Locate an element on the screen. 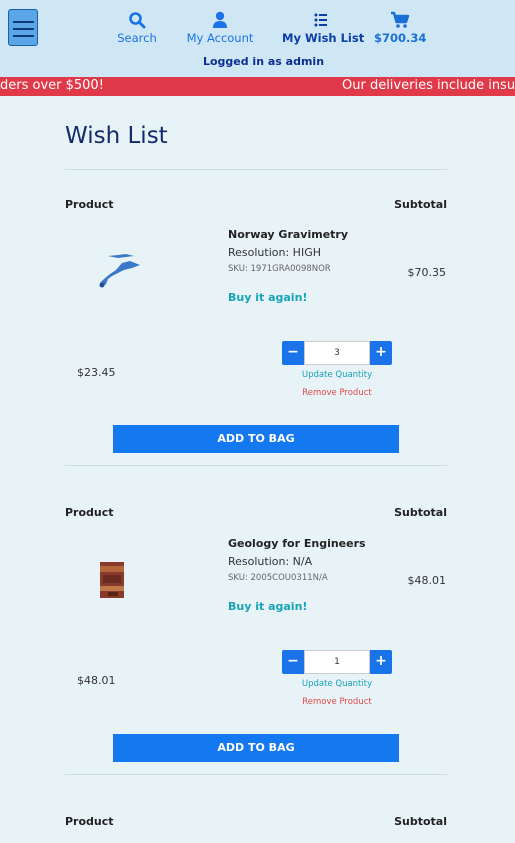 The height and width of the screenshot is (843, 515). product-sku: SKU: 2005COU0311N/A is located at coordinates (278, 578).